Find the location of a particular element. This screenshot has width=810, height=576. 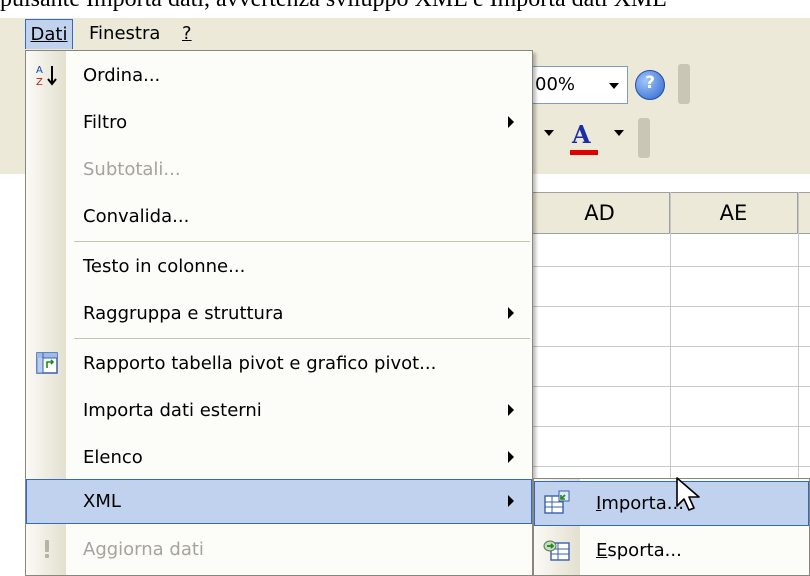

menu-dati: Dati is located at coordinates (49, 34).